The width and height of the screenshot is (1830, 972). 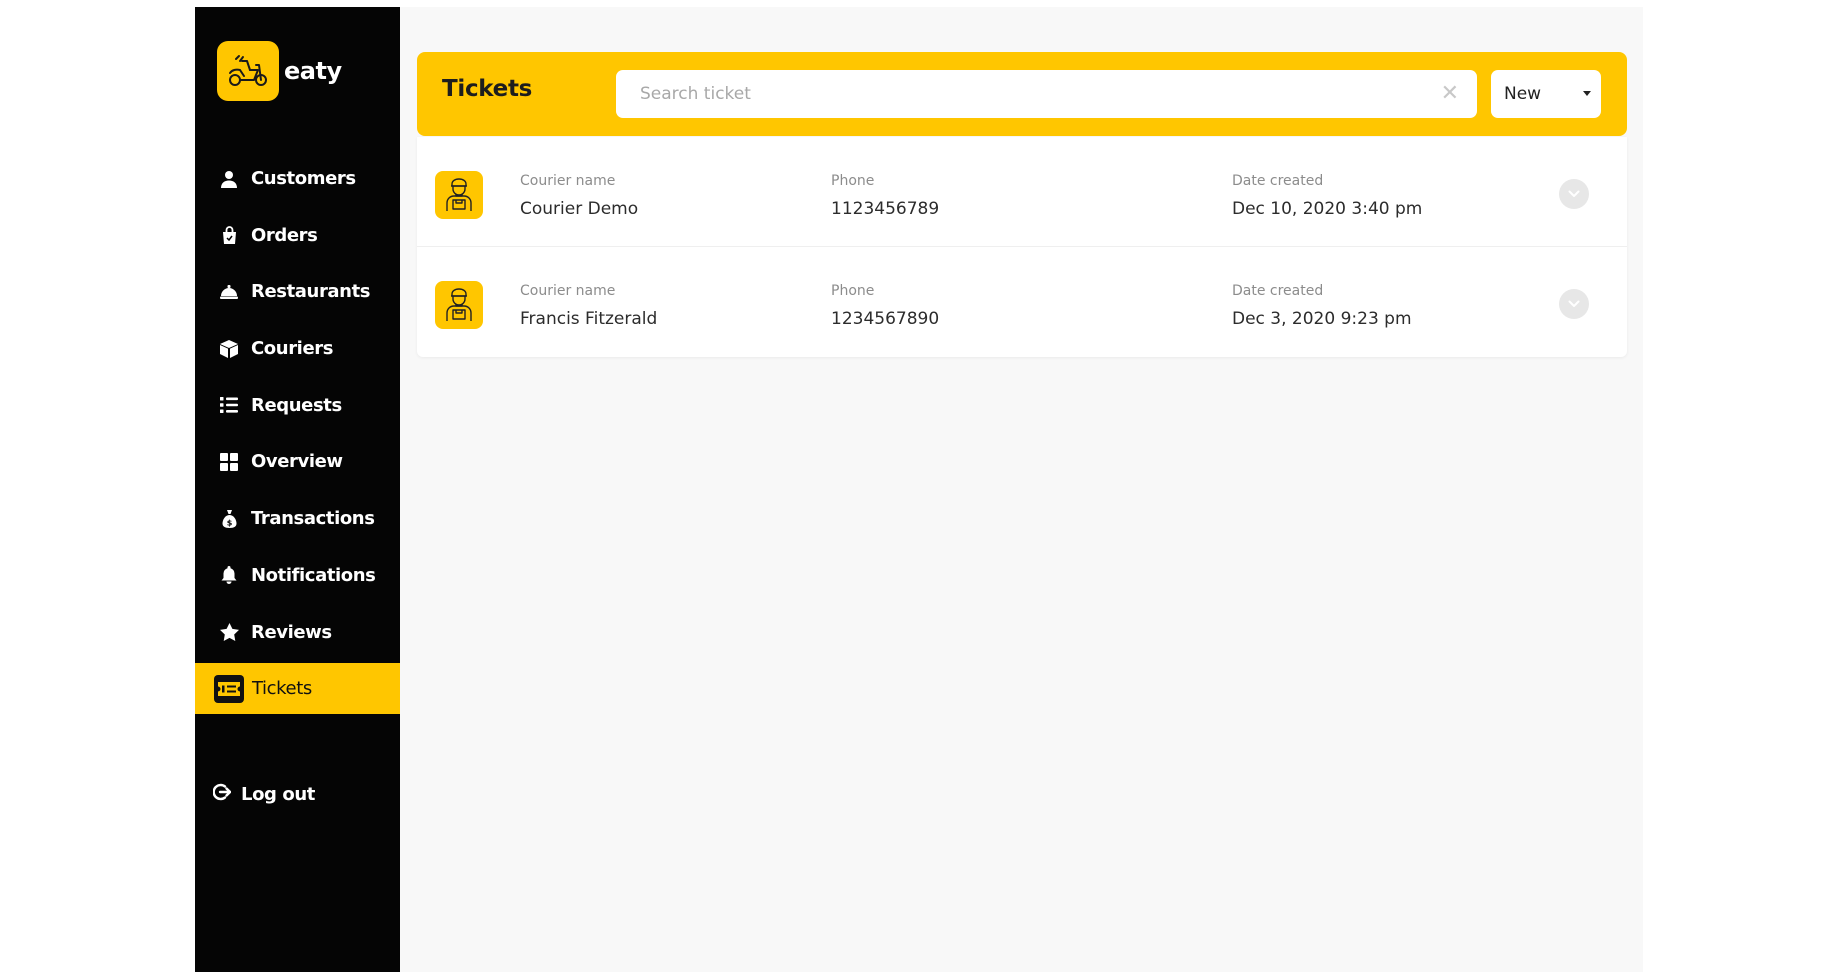 What do you see at coordinates (1322, 306) in the screenshot?
I see `date-created-field: Date created Dec 3, 2020 9:23 pm` at bounding box center [1322, 306].